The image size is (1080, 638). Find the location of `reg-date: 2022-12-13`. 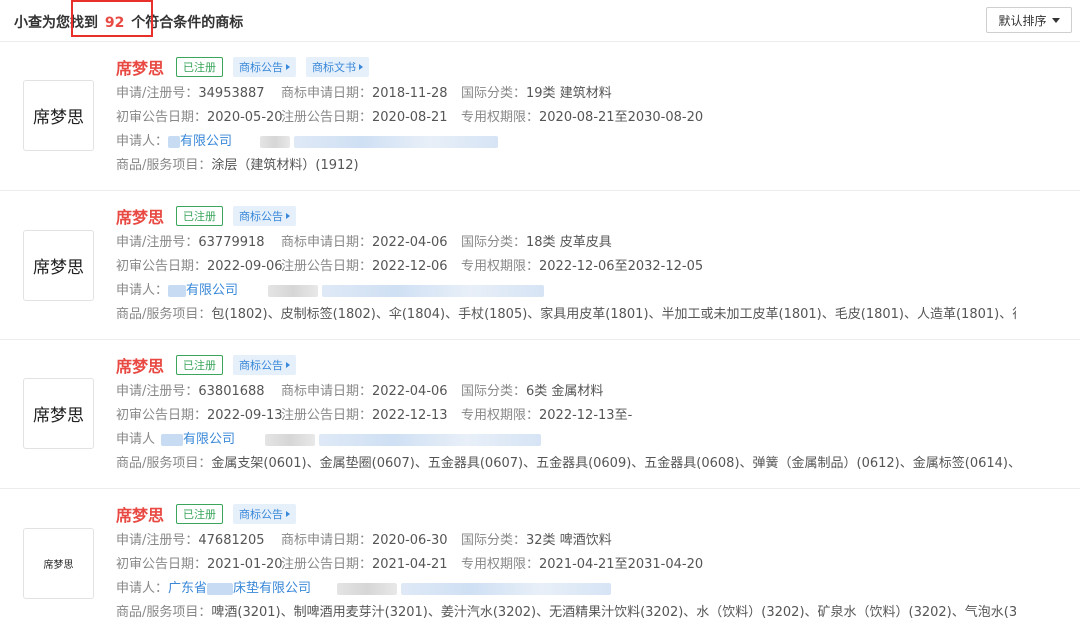

reg-date: 2022-12-13 is located at coordinates (410, 415).